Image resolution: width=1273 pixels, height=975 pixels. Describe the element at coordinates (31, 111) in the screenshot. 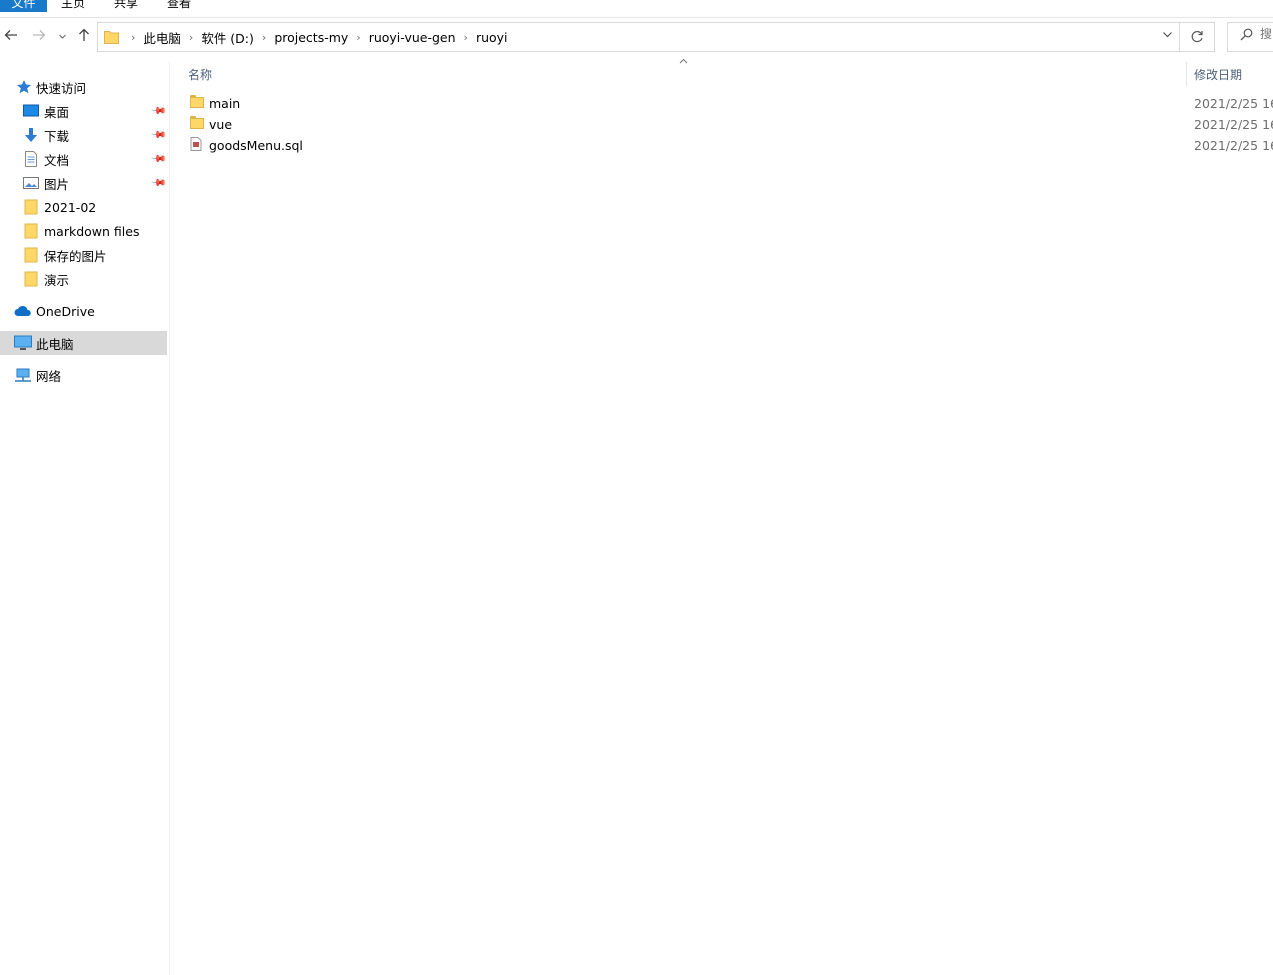

I see `desktop-icon` at that location.